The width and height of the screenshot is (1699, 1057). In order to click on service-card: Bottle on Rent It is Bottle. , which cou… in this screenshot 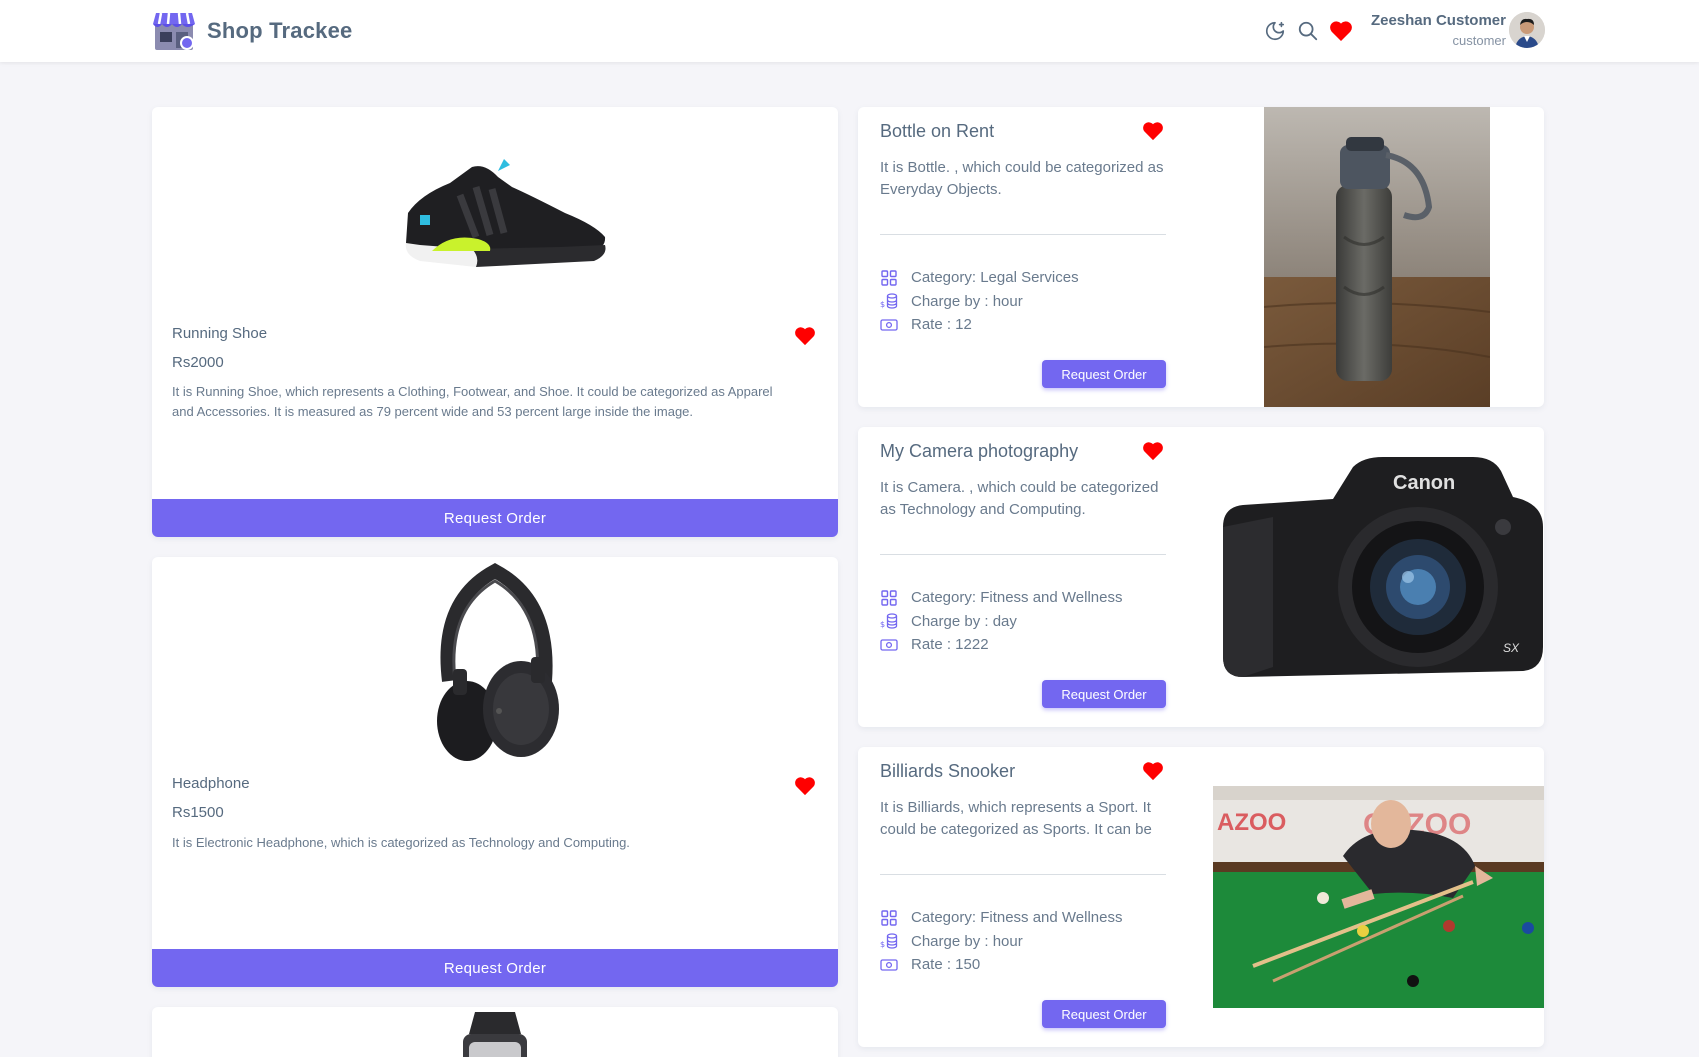, I will do `click(1201, 257)`.